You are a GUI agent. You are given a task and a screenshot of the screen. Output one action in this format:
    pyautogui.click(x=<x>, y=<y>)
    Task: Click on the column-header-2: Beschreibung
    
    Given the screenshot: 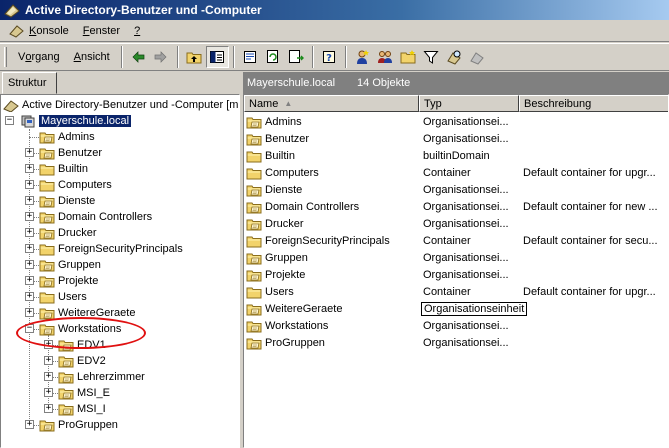 What is the action you would take?
    pyautogui.click(x=593, y=103)
    